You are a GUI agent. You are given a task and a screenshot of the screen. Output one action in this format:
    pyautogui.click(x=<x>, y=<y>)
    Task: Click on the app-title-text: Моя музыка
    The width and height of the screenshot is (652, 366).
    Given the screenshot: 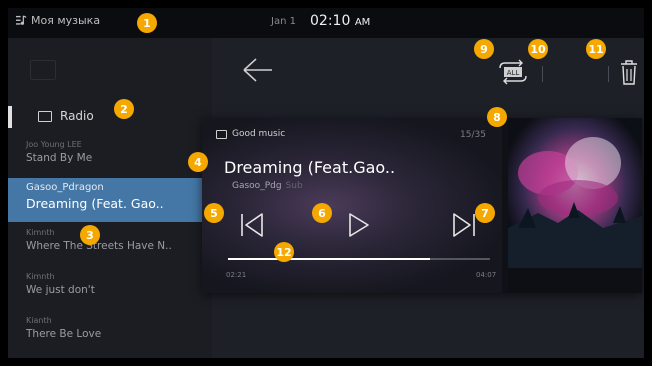 What is the action you would take?
    pyautogui.click(x=66, y=20)
    